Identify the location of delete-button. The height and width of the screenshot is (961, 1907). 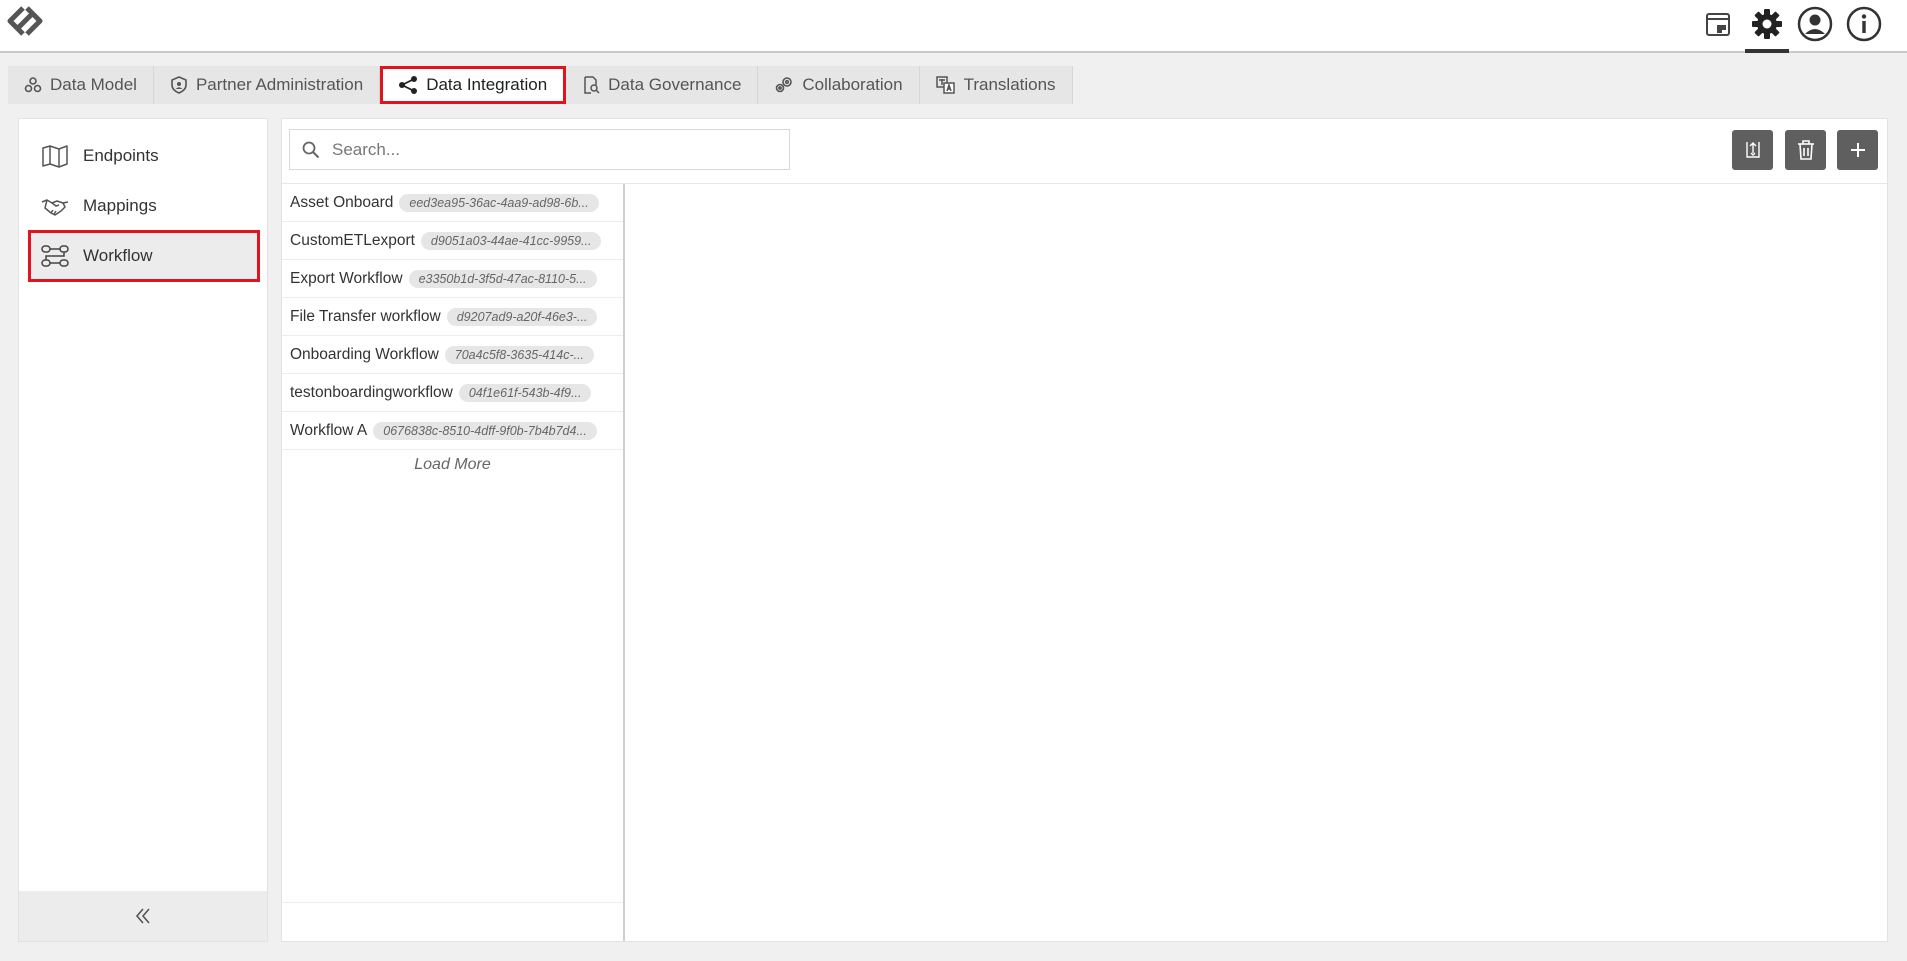
(1805, 150).